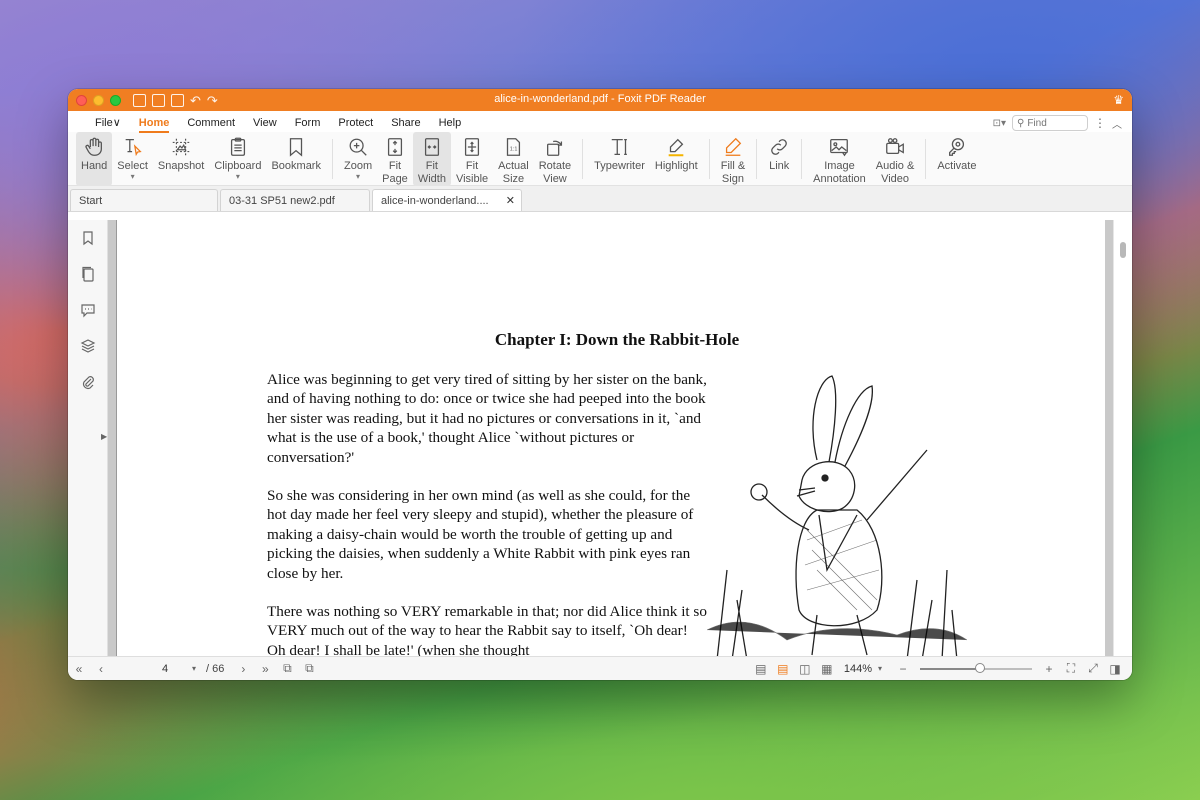 The width and height of the screenshot is (1200, 800). I want to click on scrollbar-thumb, so click(1123, 250).